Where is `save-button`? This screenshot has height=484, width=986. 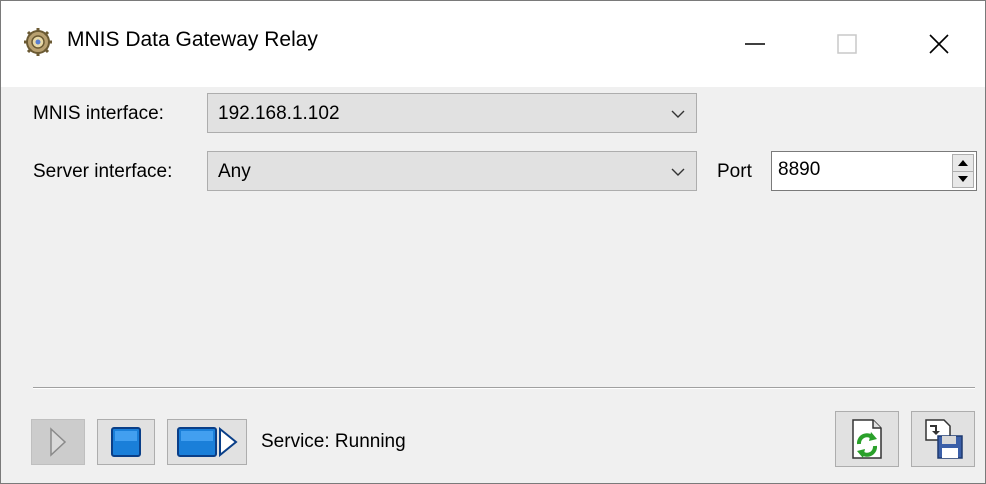
save-button is located at coordinates (943, 439).